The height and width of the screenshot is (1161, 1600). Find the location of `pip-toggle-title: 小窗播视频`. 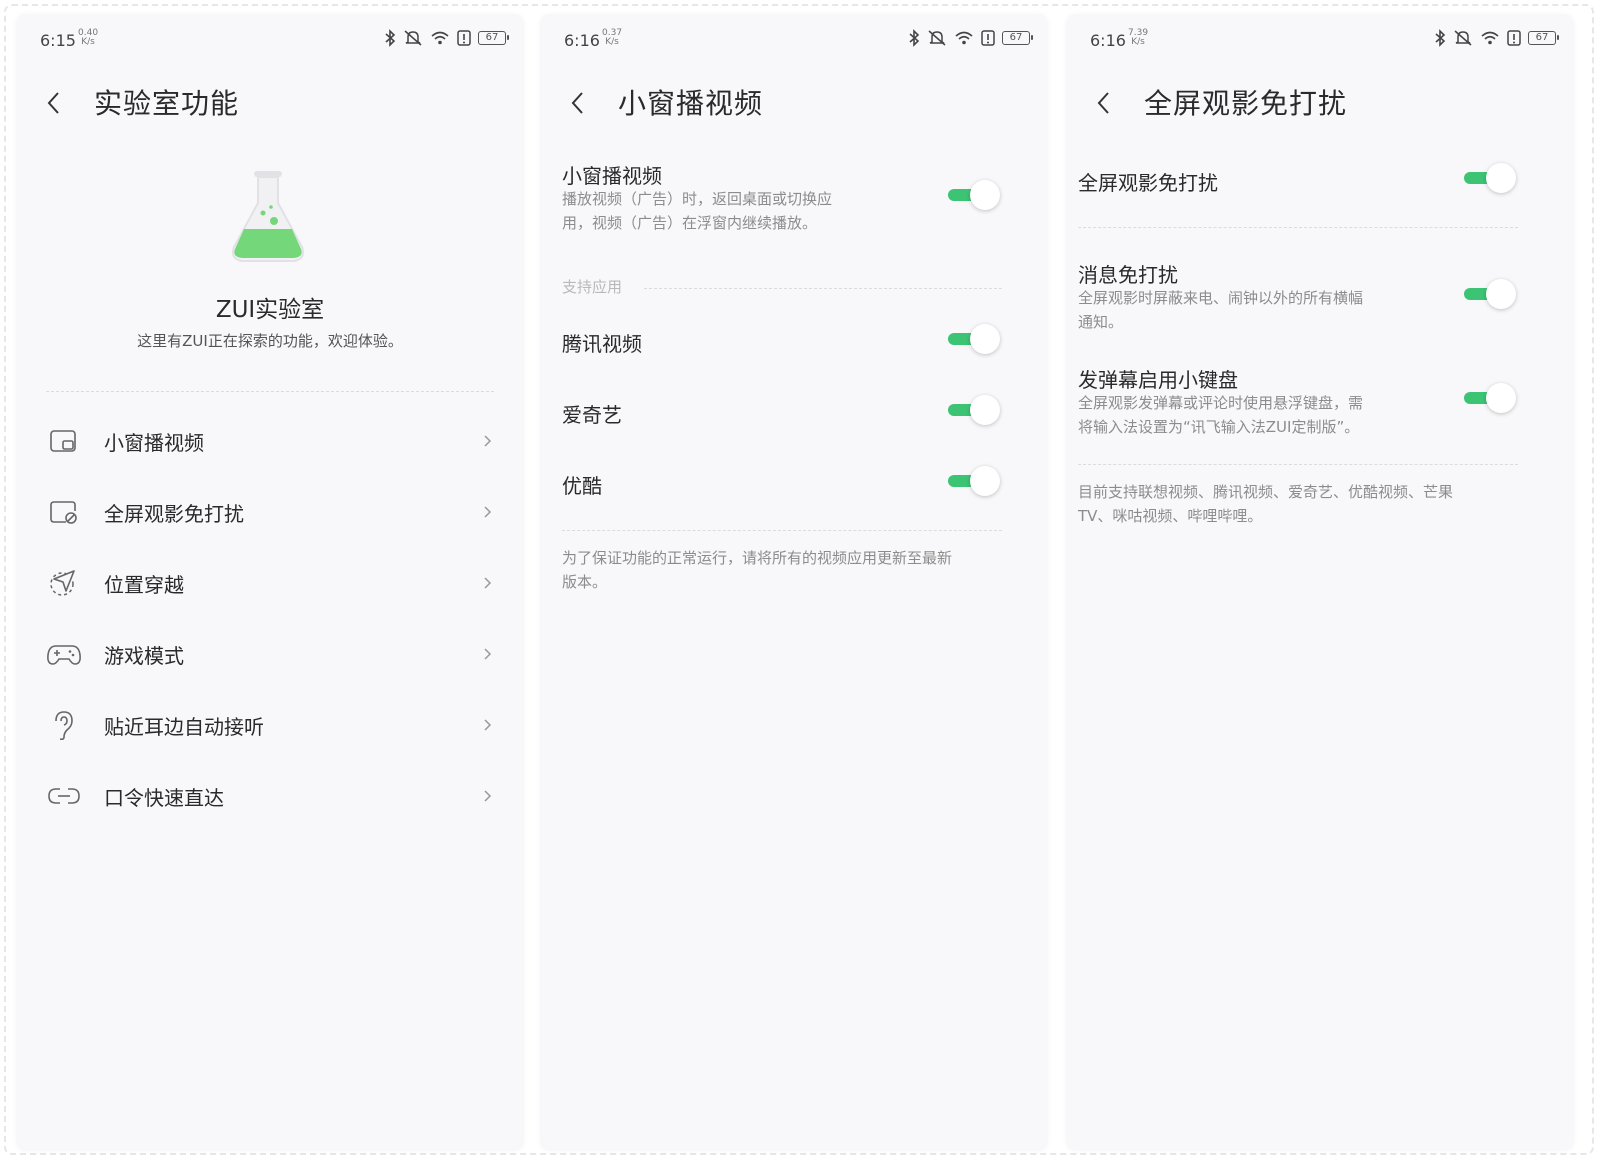

pip-toggle-title: 小窗播视频 is located at coordinates (612, 176).